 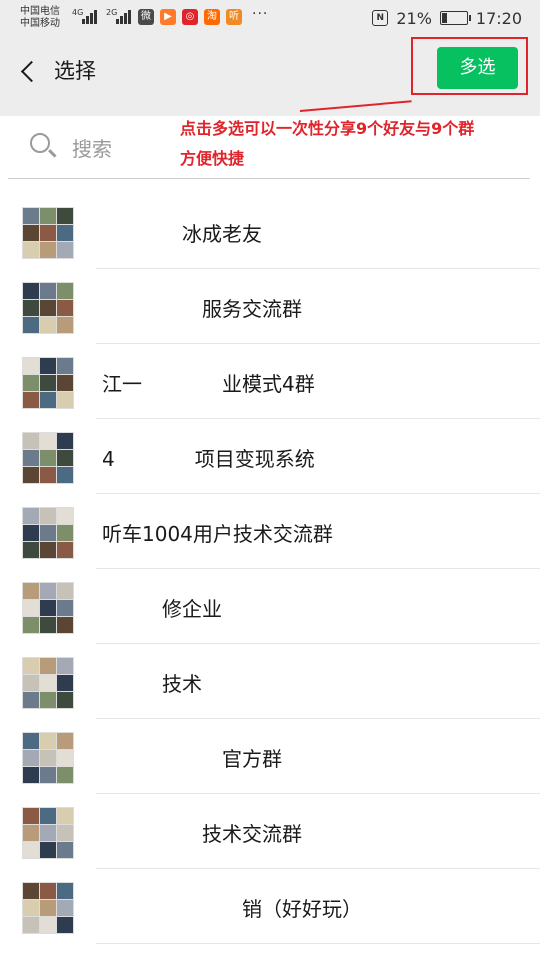 I want to click on chat-list-item: 官方群, so click(x=270, y=756).